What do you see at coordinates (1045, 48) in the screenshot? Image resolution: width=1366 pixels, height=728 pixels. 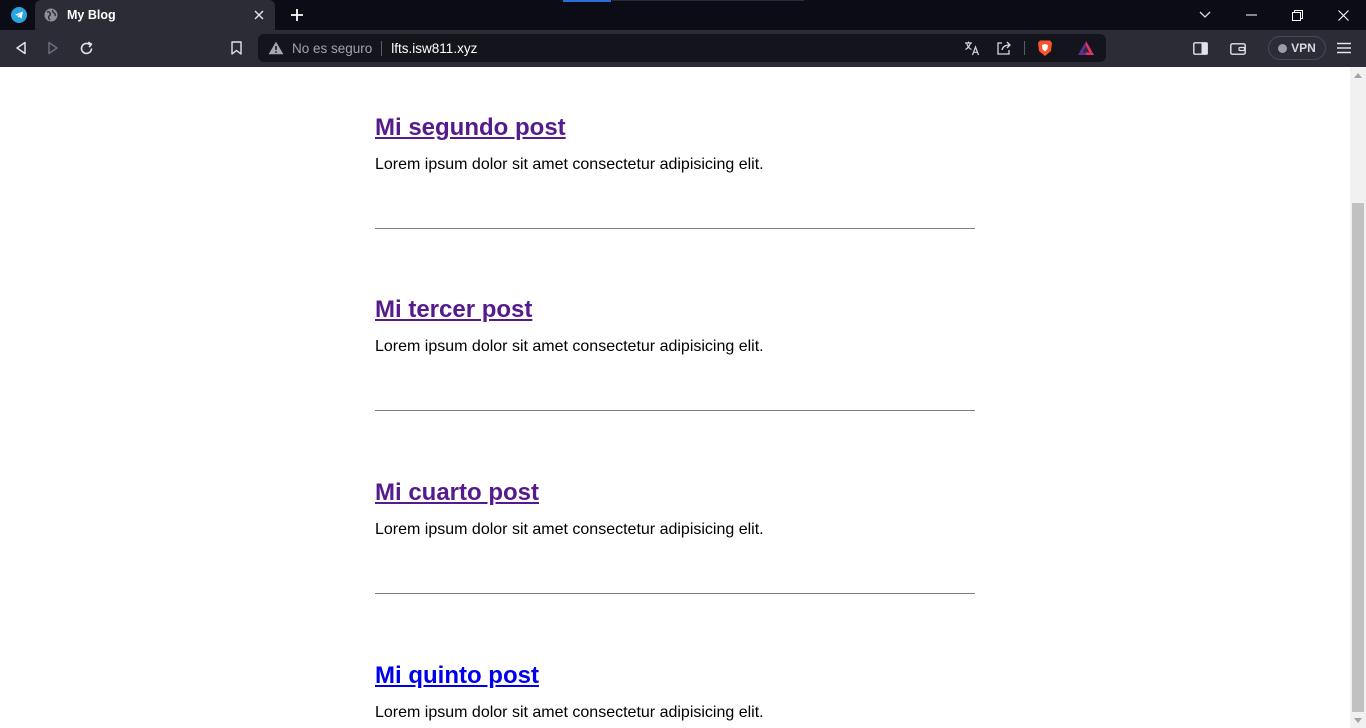 I see `brave-shield-icon` at bounding box center [1045, 48].